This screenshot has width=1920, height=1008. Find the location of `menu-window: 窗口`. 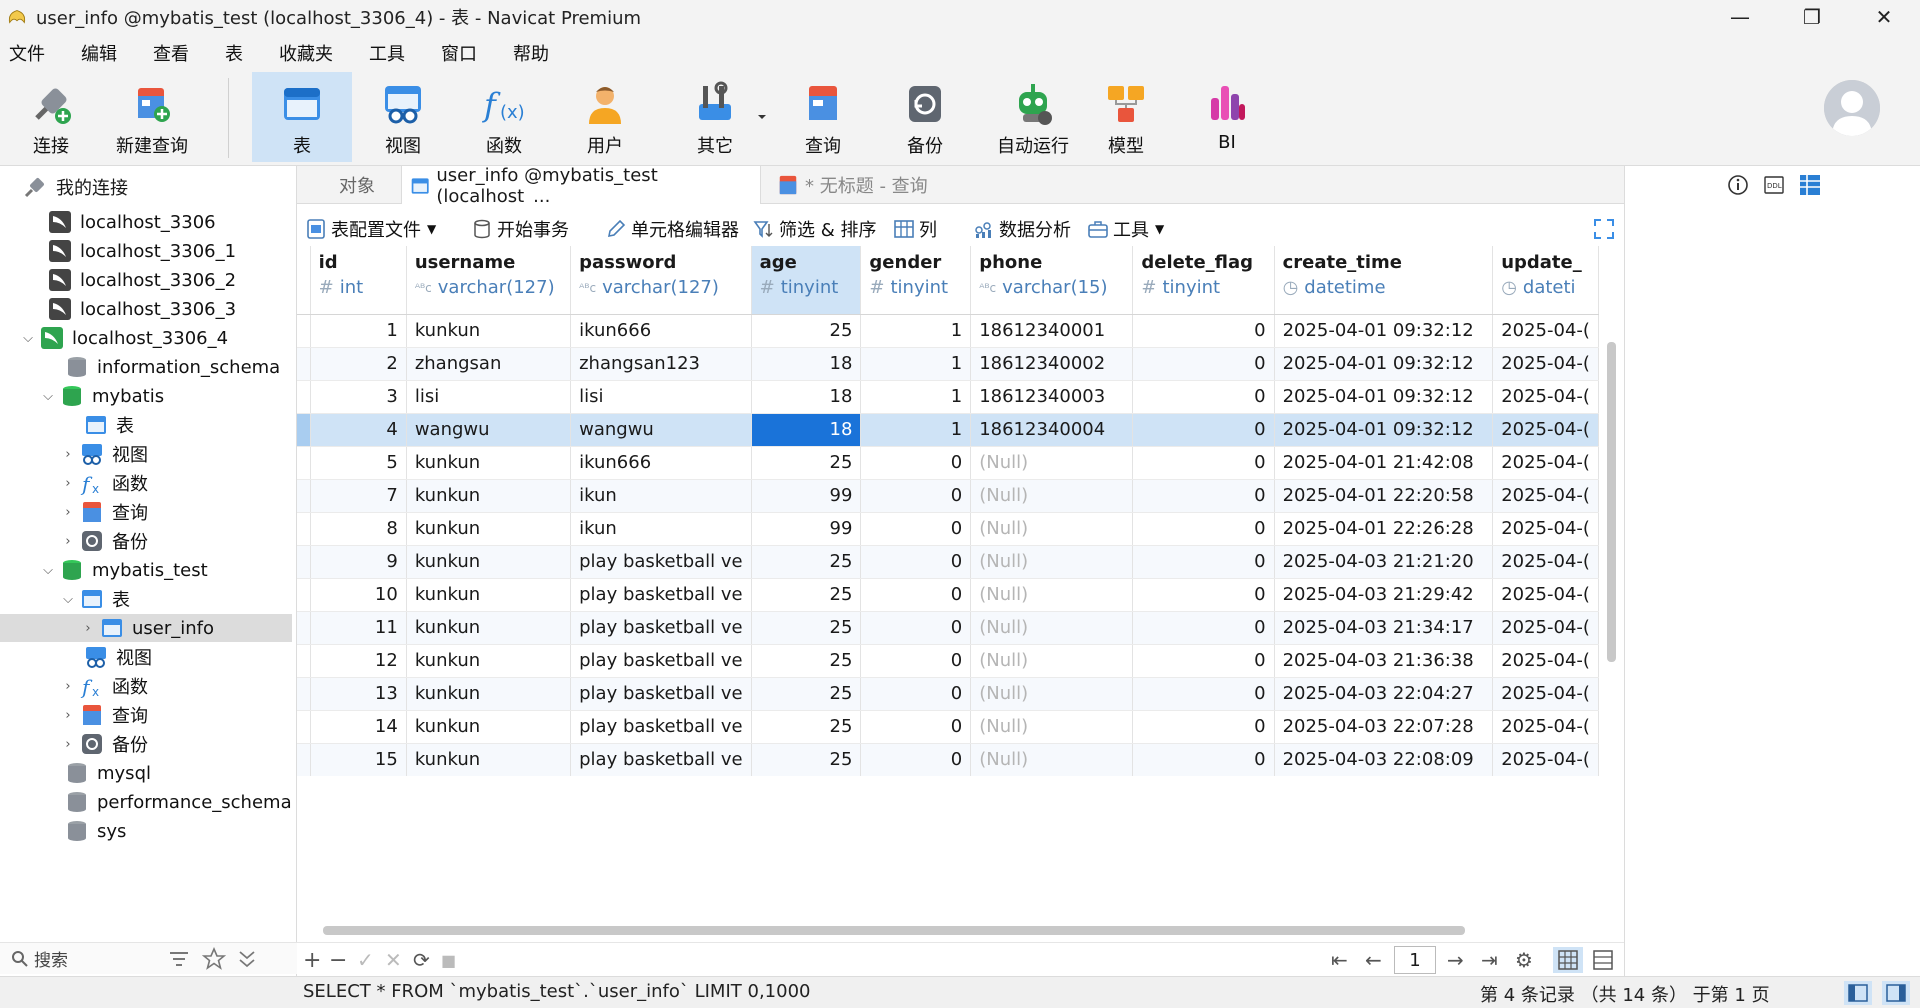

menu-window: 窗口 is located at coordinates (459, 53).